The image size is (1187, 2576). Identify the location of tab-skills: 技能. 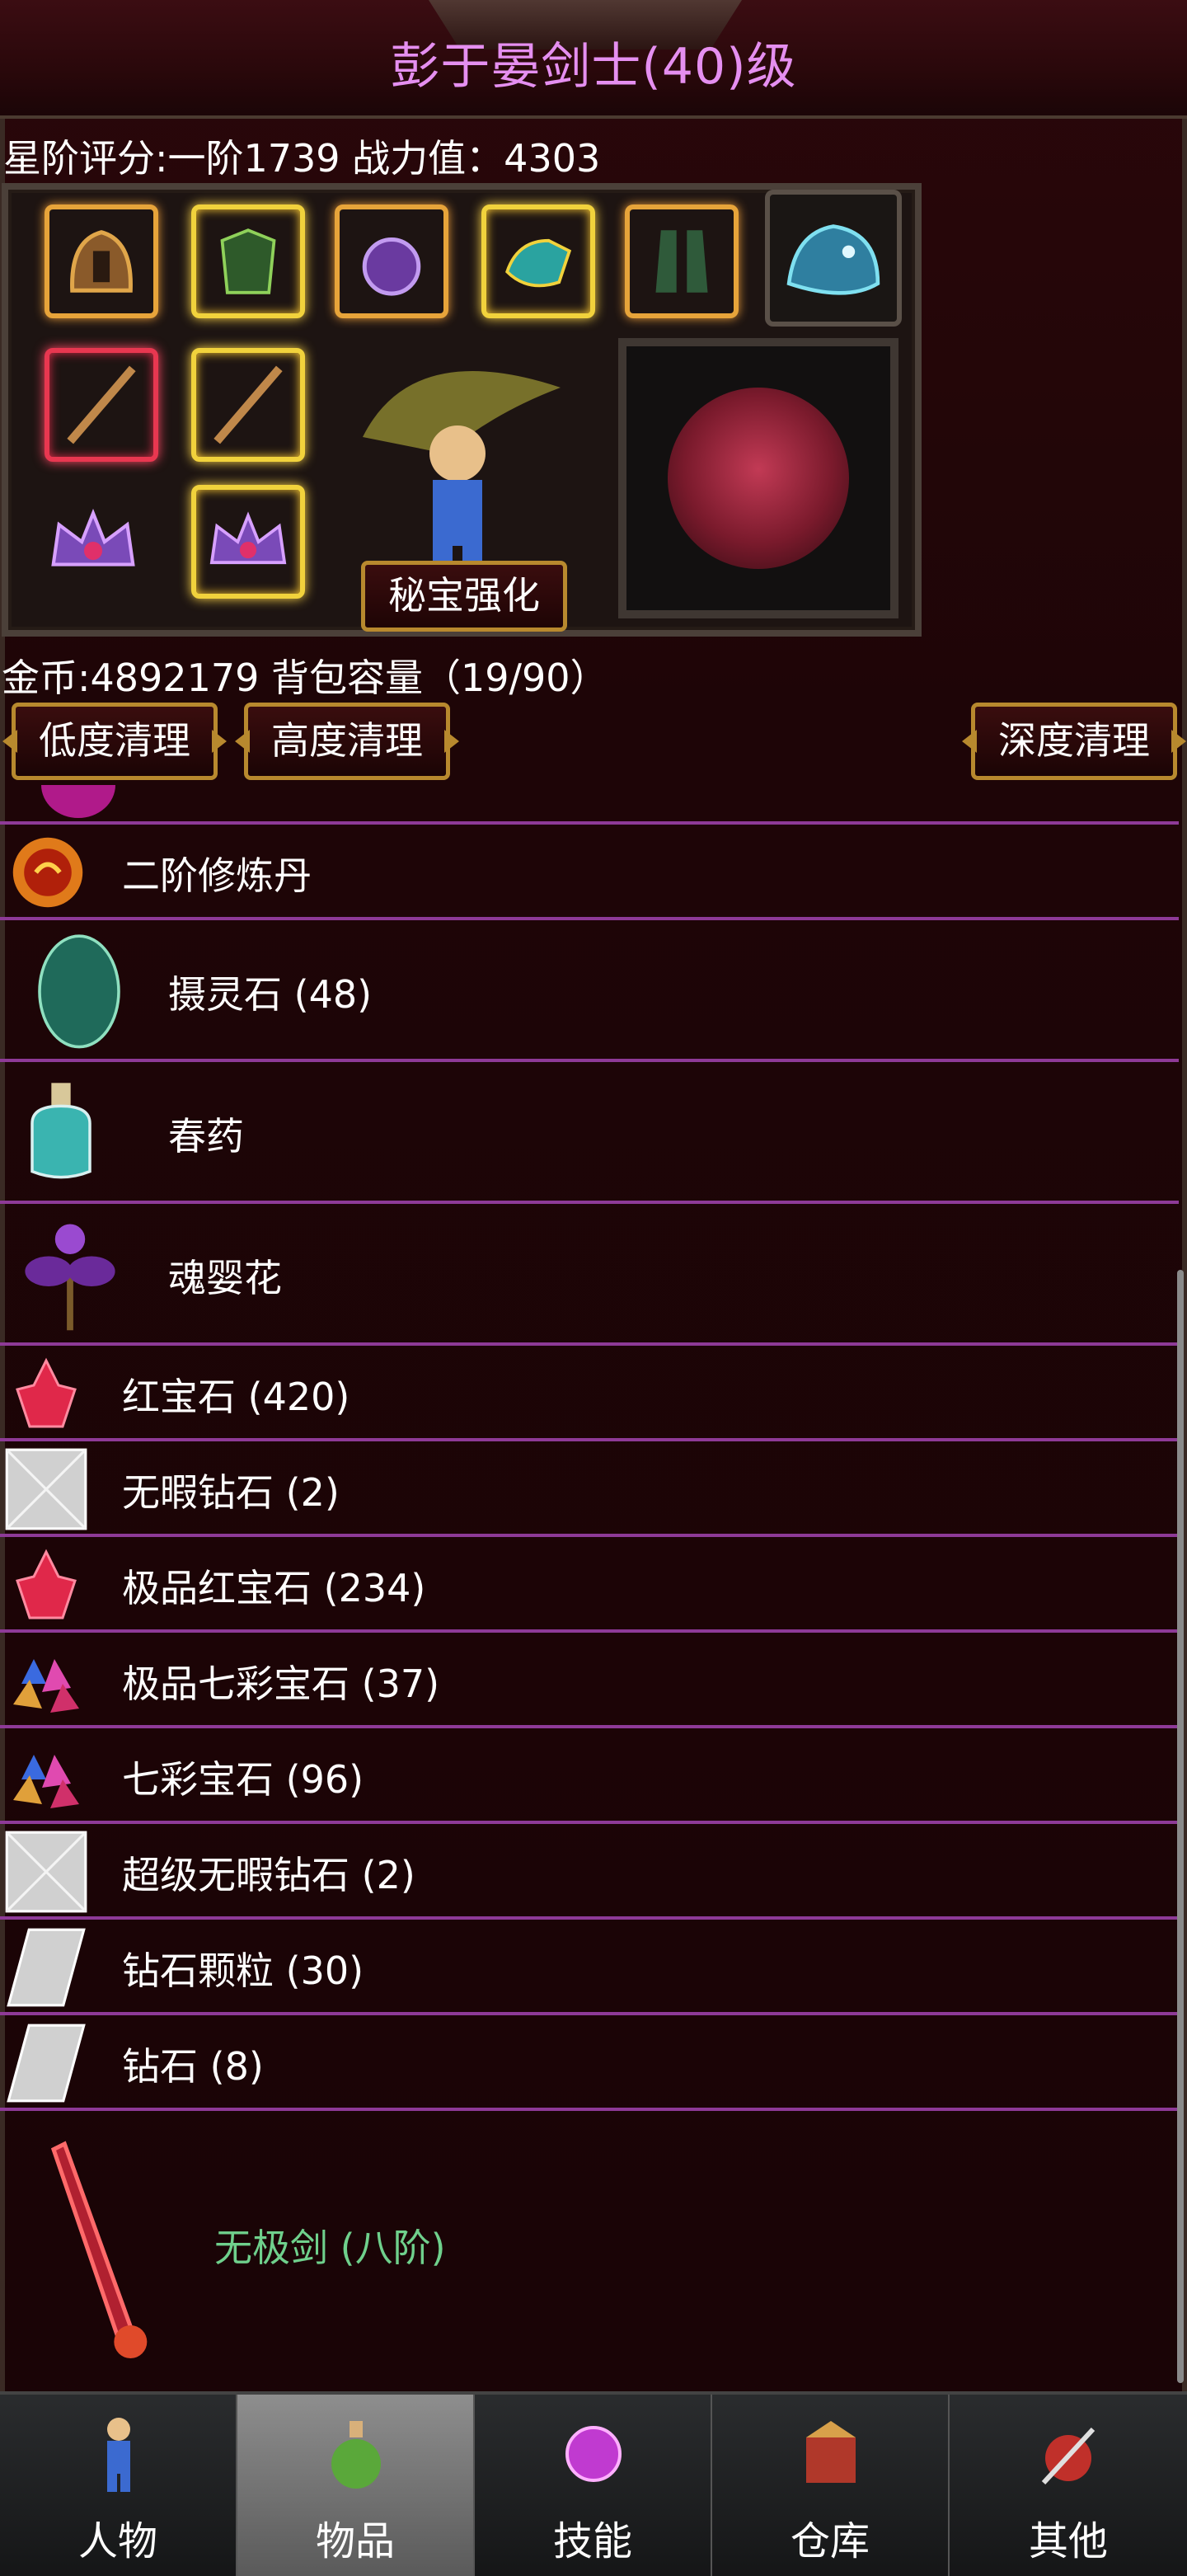
(593, 2485).